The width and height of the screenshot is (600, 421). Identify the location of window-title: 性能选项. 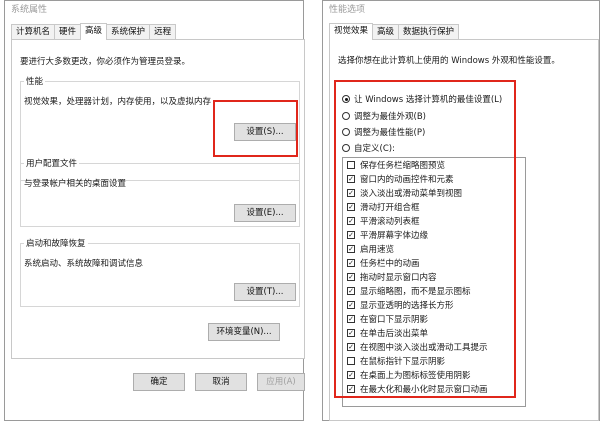
(347, 10).